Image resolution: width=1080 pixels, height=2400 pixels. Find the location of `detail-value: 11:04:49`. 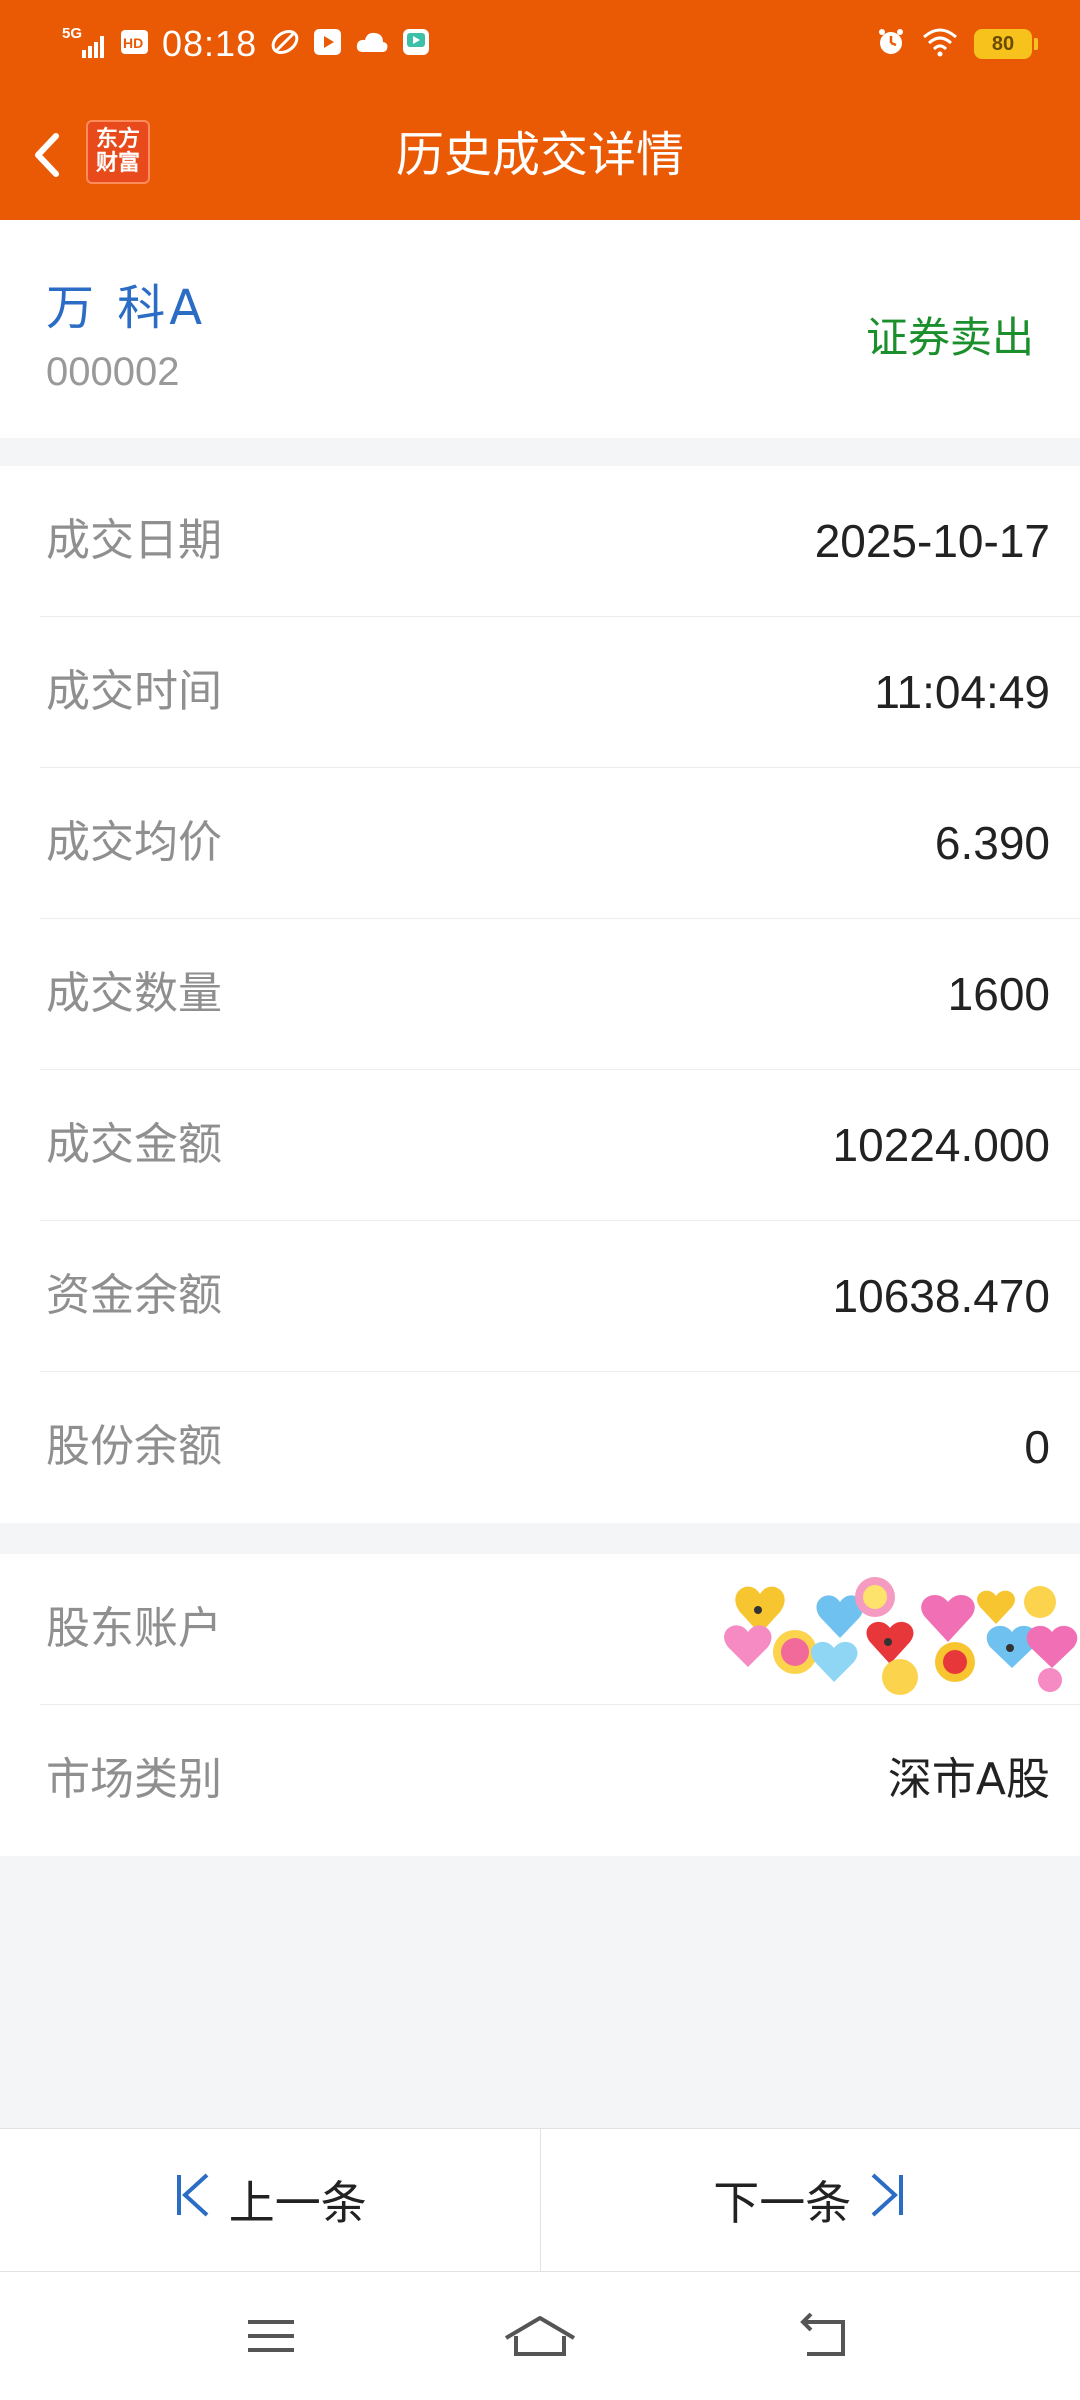

detail-value: 11:04:49 is located at coordinates (962, 692).